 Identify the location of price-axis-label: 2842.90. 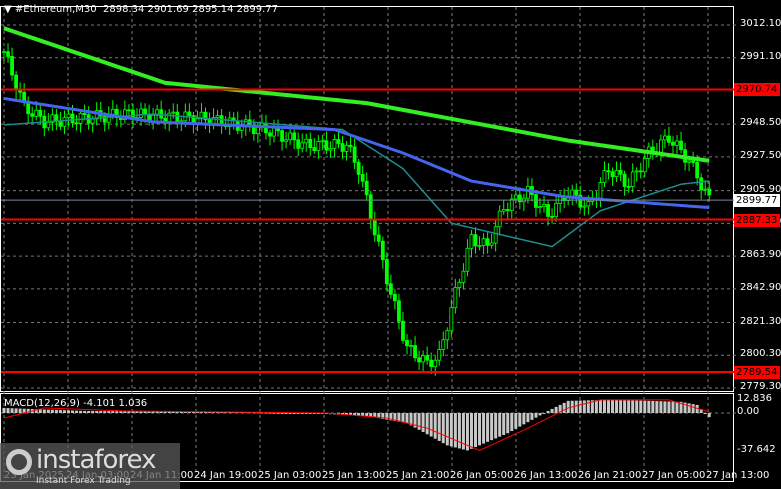
(760, 287).